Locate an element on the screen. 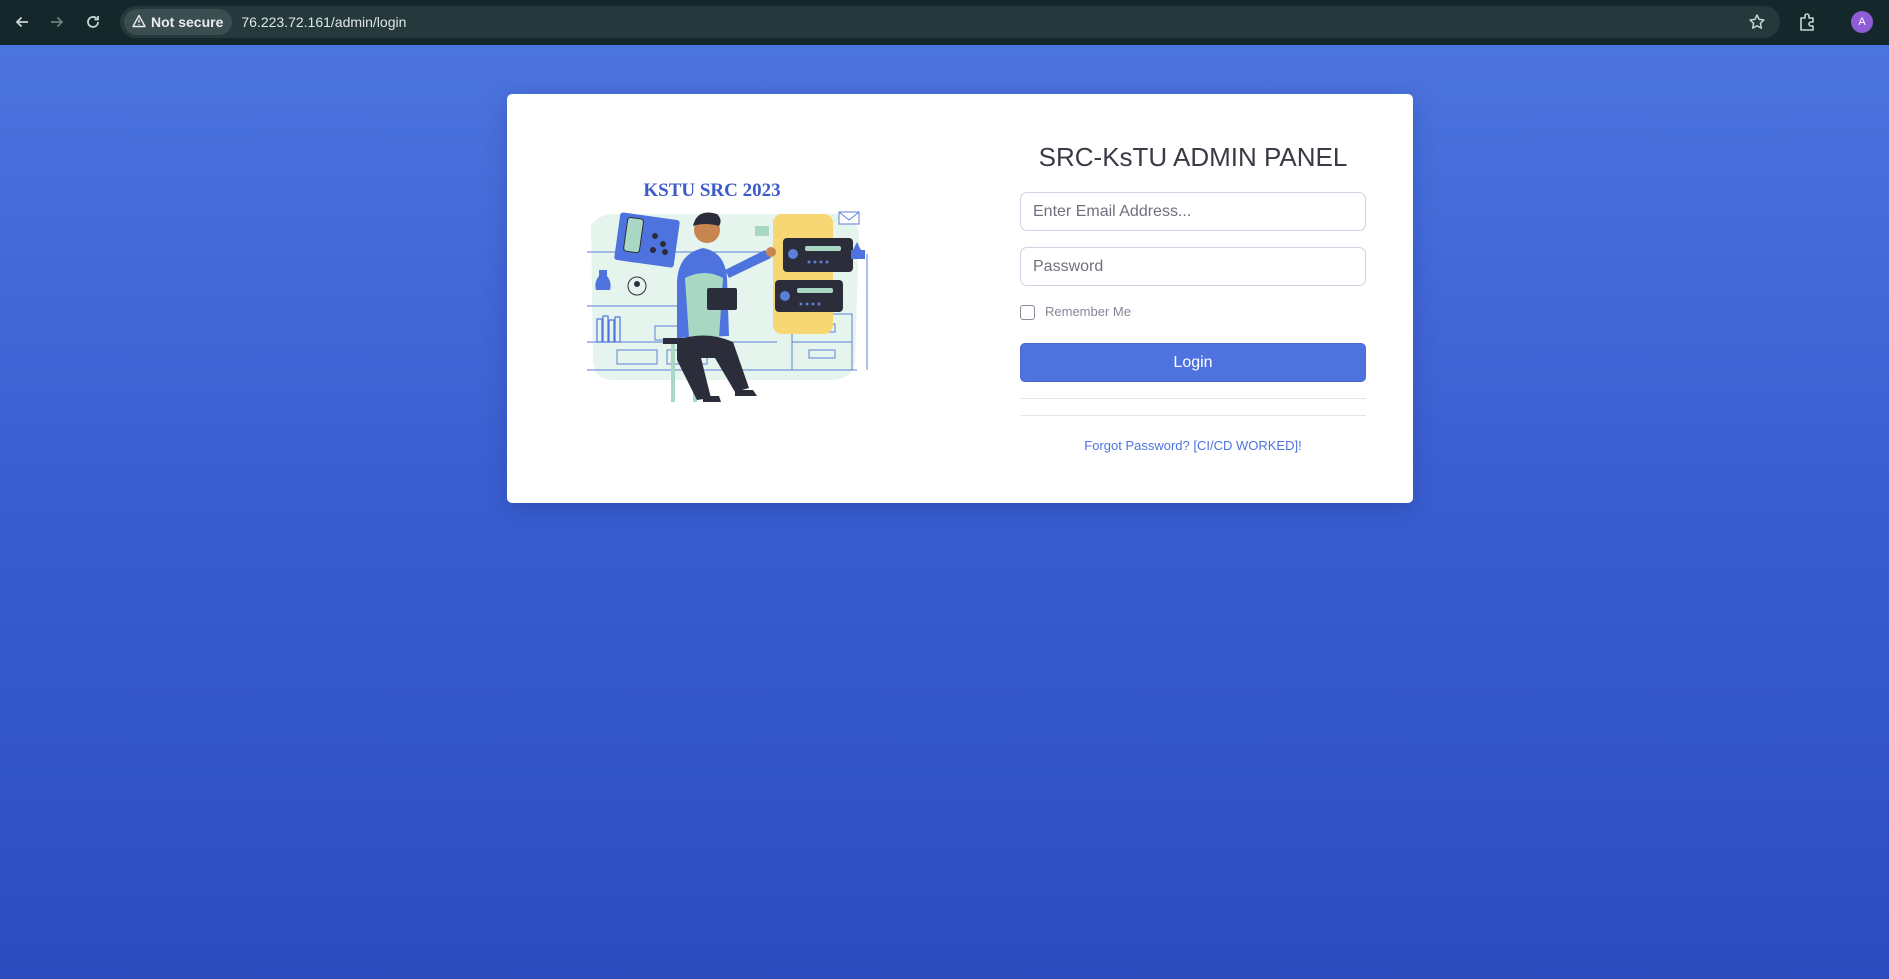  security-indicator: Not secure is located at coordinates (178, 22).